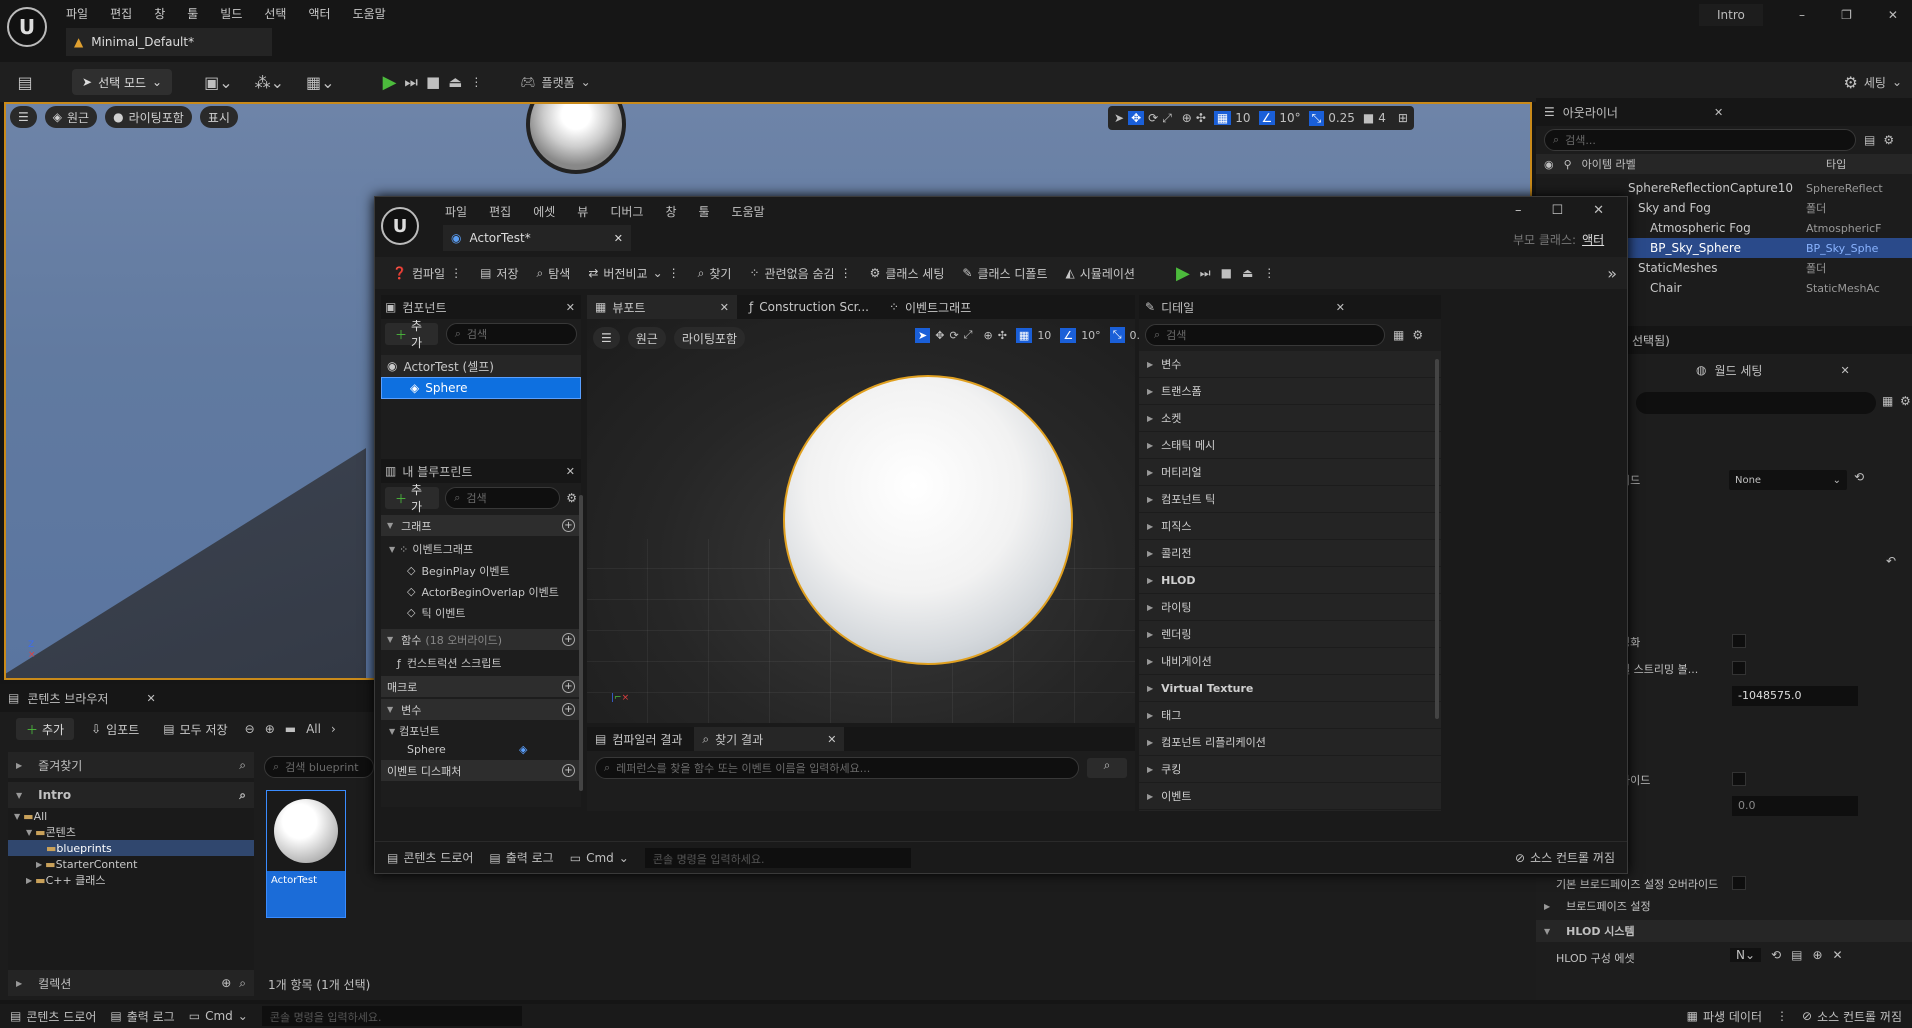 This screenshot has height=1028, width=1912. I want to click on my-blueprint-search-input: ⌕ 검색, so click(503, 498).